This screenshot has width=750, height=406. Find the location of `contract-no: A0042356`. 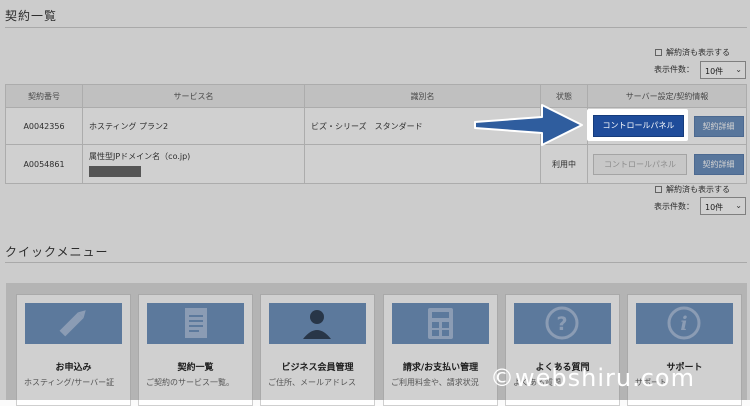

contract-no: A0042356 is located at coordinates (44, 126).